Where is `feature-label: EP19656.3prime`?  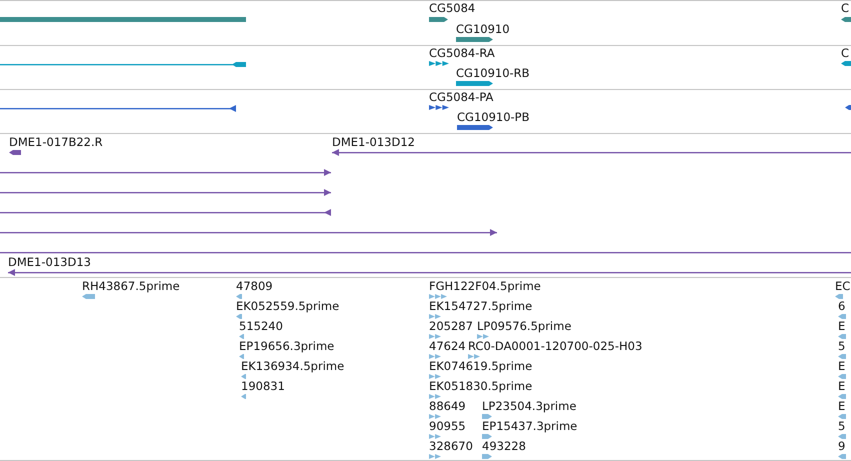 feature-label: EP19656.3prime is located at coordinates (286, 346).